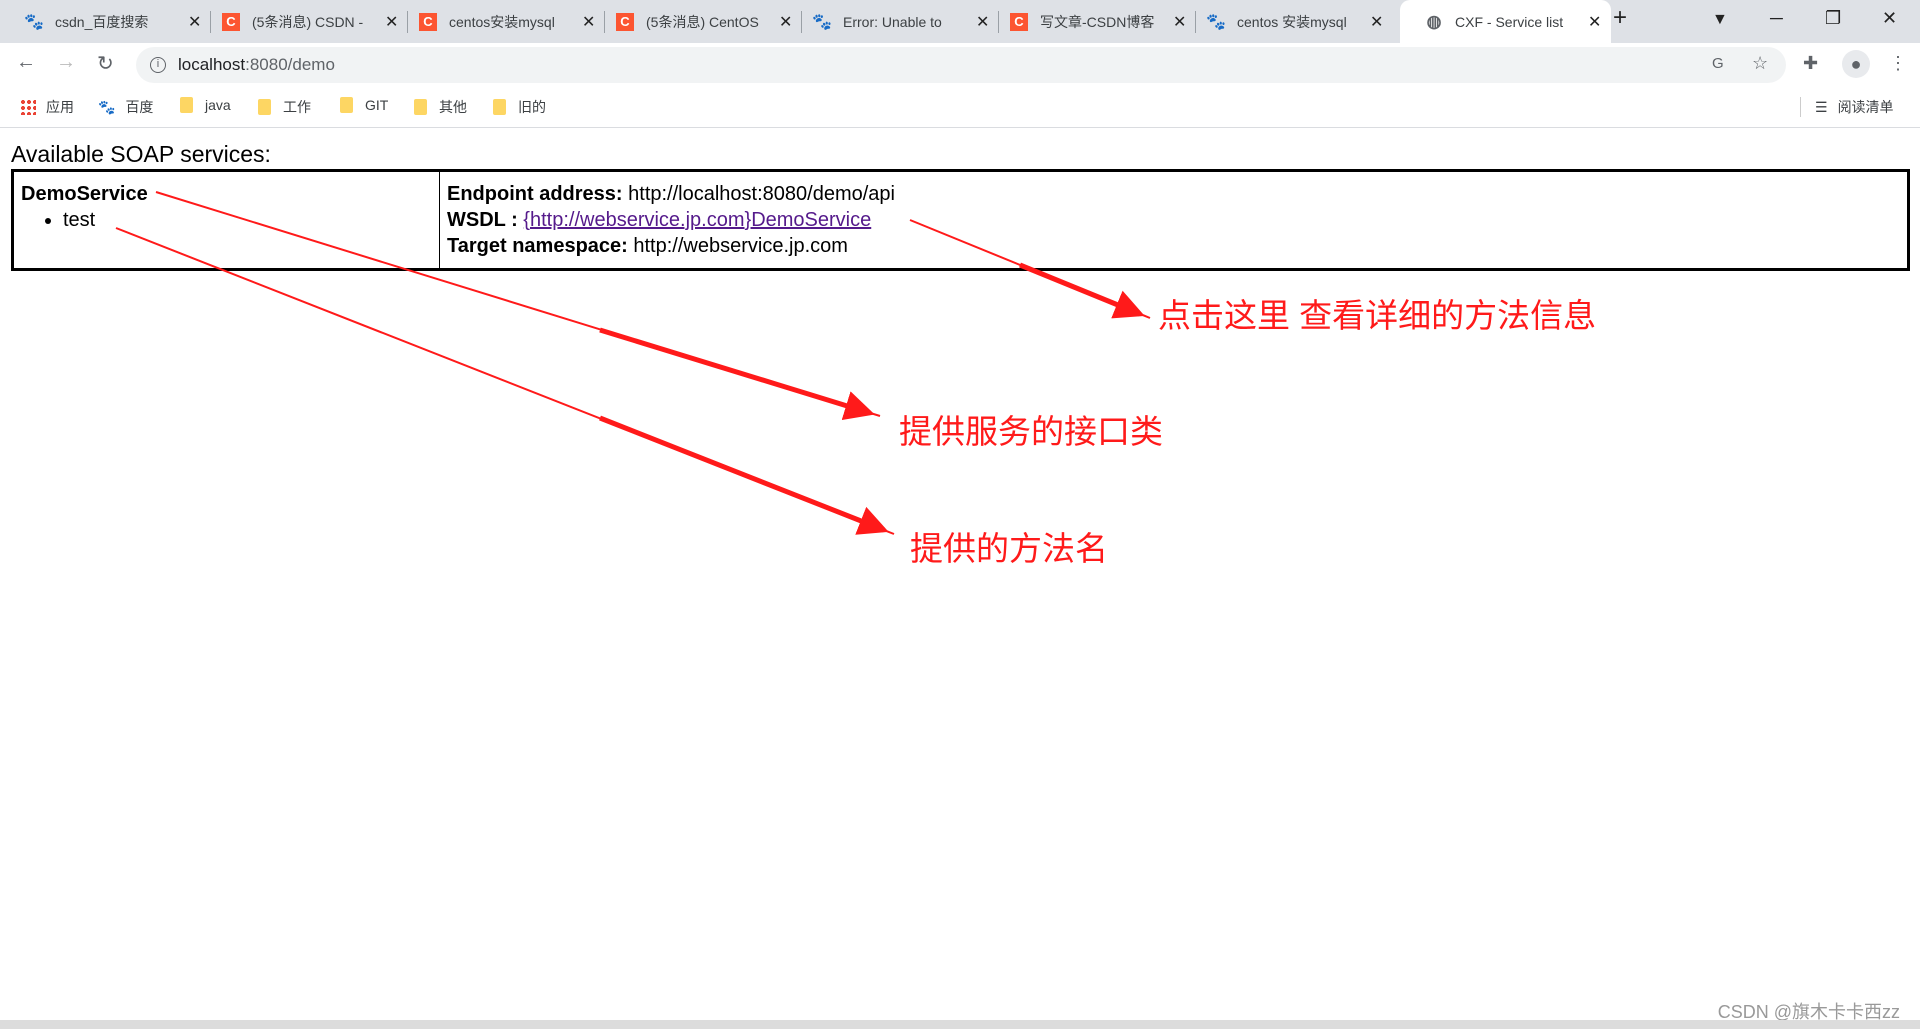 The image size is (1920, 1029). What do you see at coordinates (960, 1024) in the screenshot?
I see `bottom-scrollbar` at bounding box center [960, 1024].